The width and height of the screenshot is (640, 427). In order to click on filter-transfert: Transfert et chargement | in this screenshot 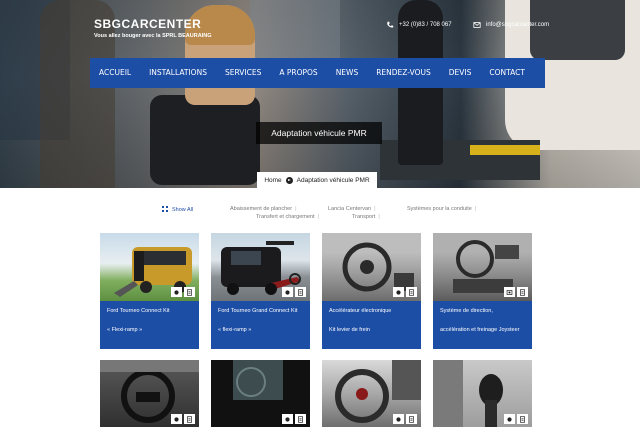, I will do `click(287, 217)`.